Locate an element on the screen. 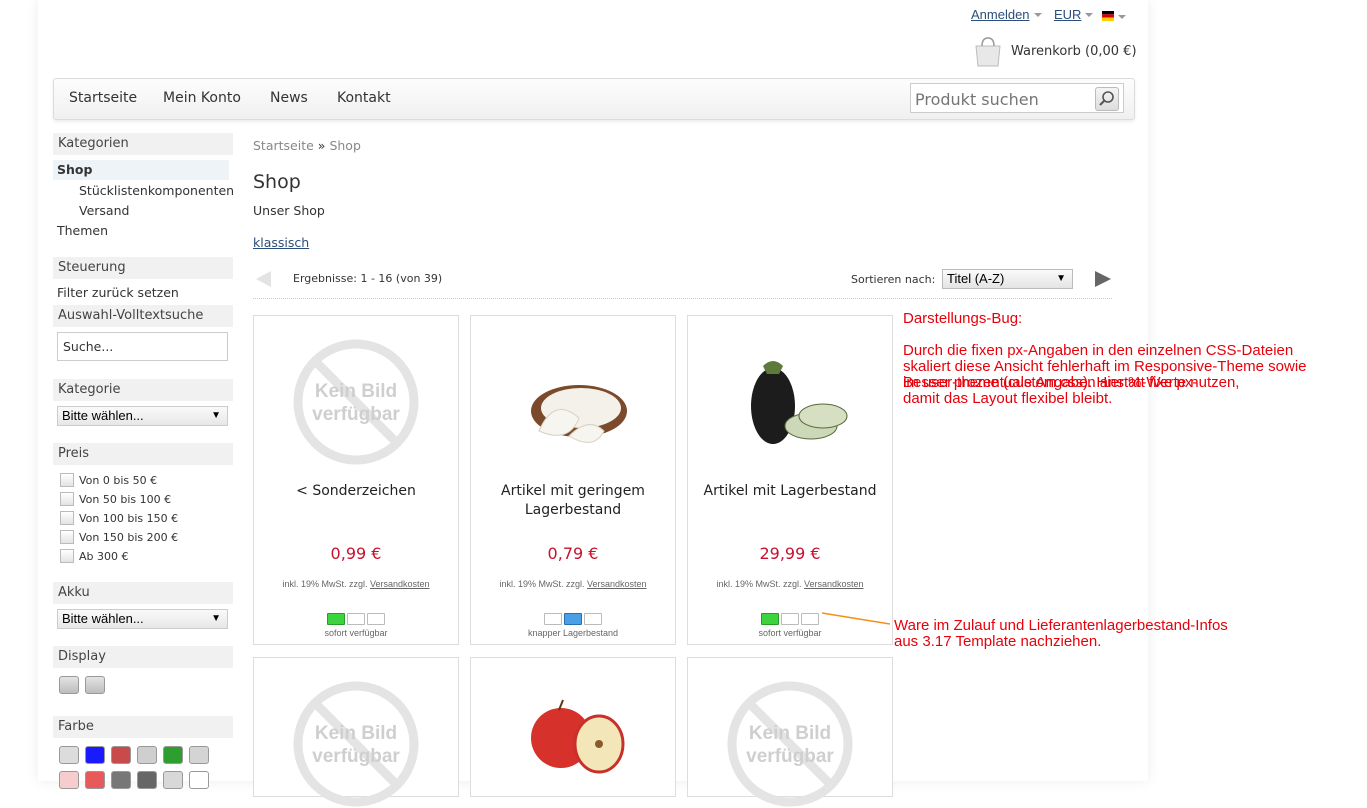  sidebar-item-themen: Themen is located at coordinates (82, 230).